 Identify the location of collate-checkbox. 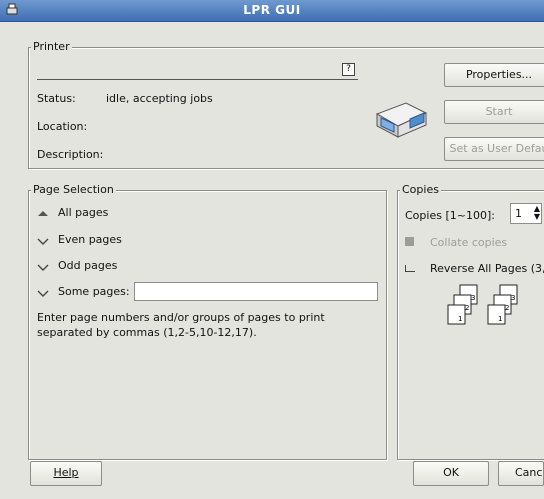
(409, 241).